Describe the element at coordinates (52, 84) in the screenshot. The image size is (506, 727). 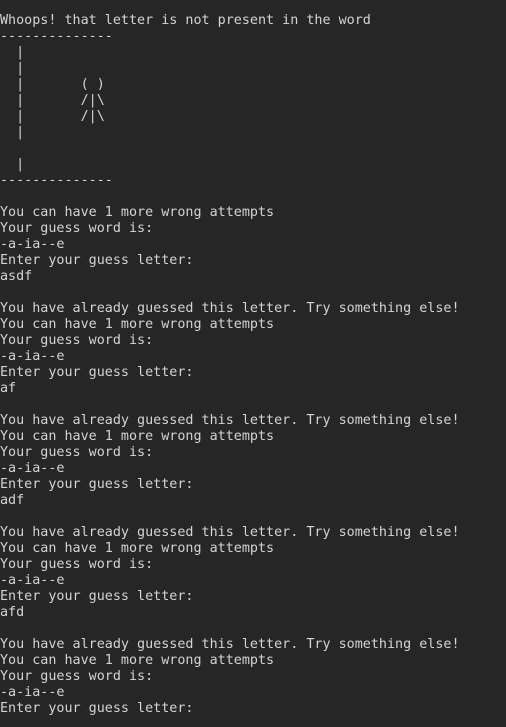
I see `terminal-line: | ( )` at that location.